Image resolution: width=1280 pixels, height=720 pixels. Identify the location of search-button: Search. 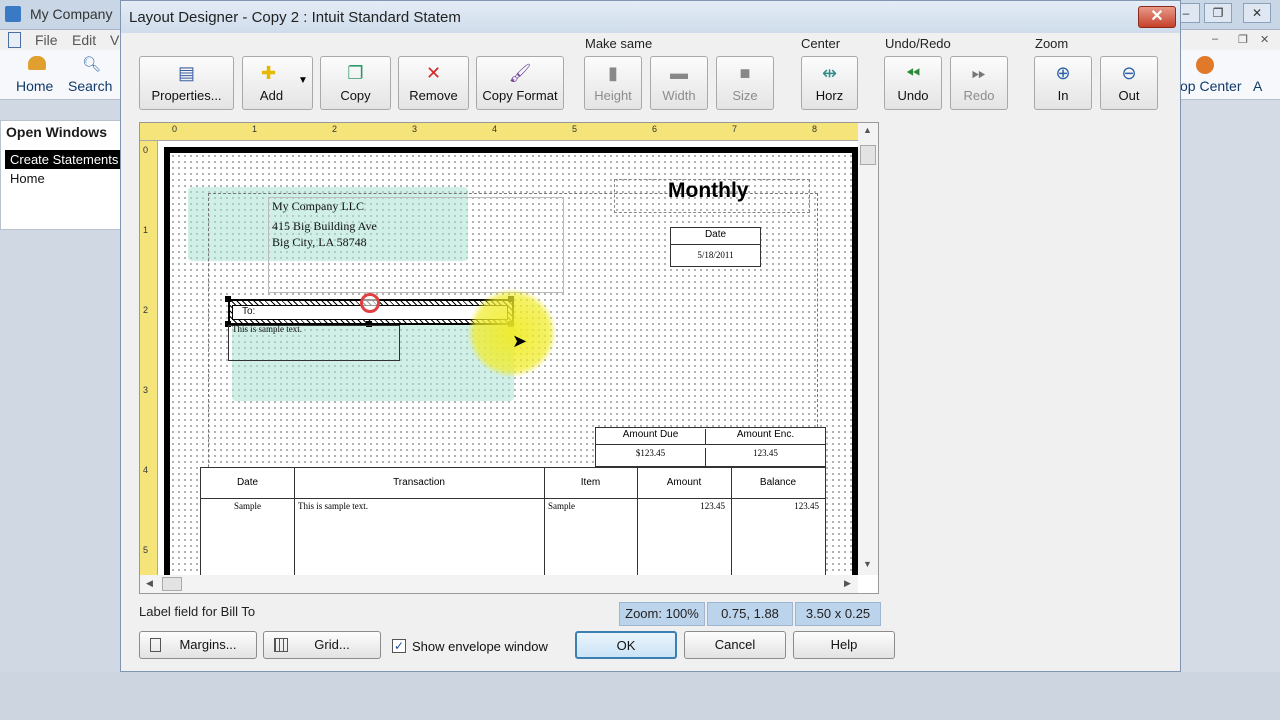
(90, 86).